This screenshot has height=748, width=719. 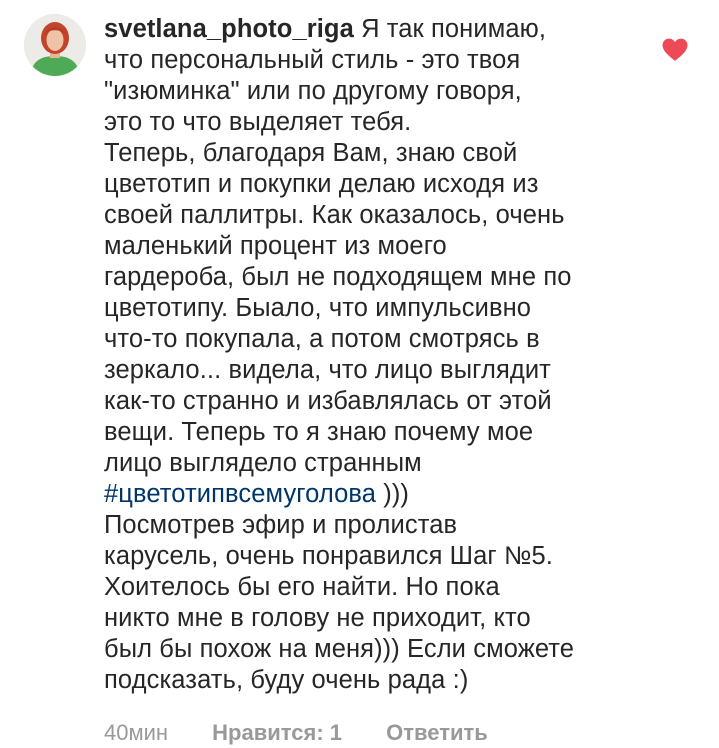 What do you see at coordinates (315, 733) in the screenshot?
I see `comment-meta: 40мин Нравится: 1 Ответить` at bounding box center [315, 733].